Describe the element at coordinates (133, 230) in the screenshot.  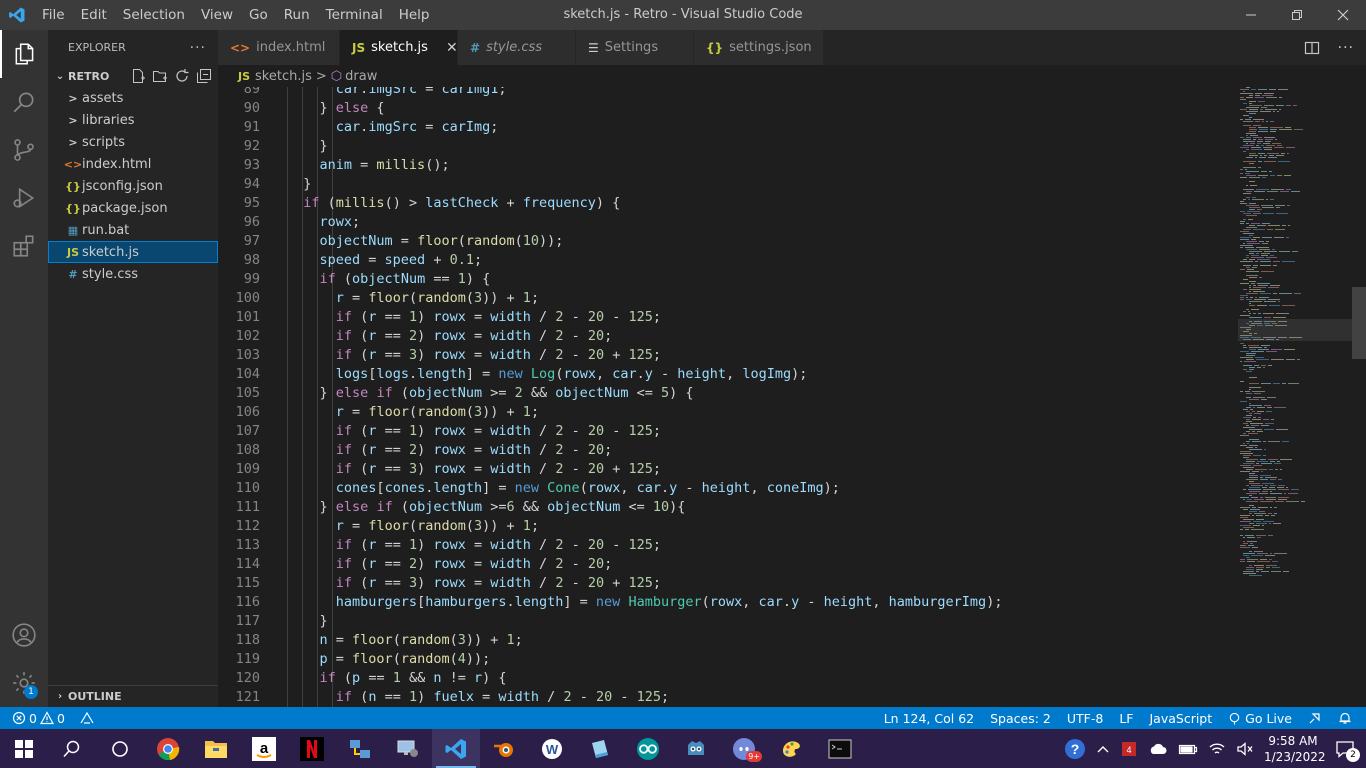
I see `file-item-run-bat: ▦ run.bat` at that location.